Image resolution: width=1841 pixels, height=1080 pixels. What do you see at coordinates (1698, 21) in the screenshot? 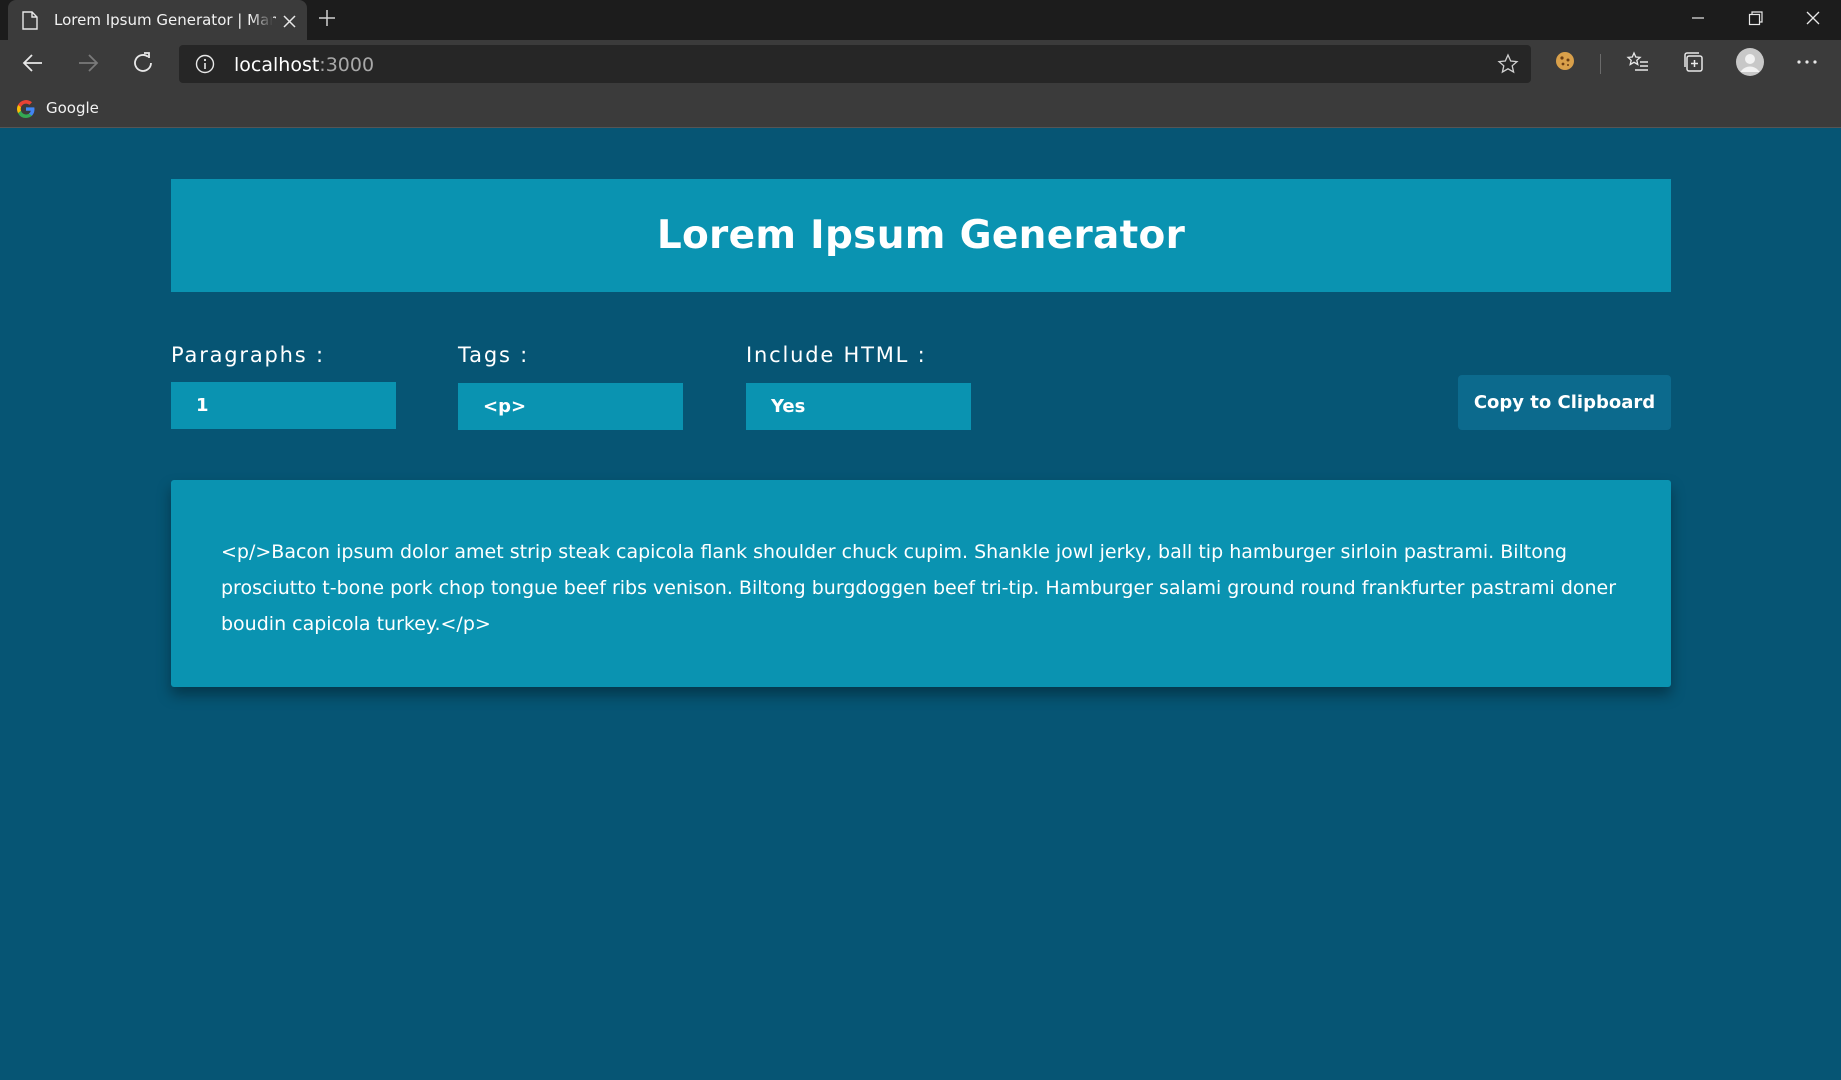
I see `minimize-icon` at bounding box center [1698, 21].